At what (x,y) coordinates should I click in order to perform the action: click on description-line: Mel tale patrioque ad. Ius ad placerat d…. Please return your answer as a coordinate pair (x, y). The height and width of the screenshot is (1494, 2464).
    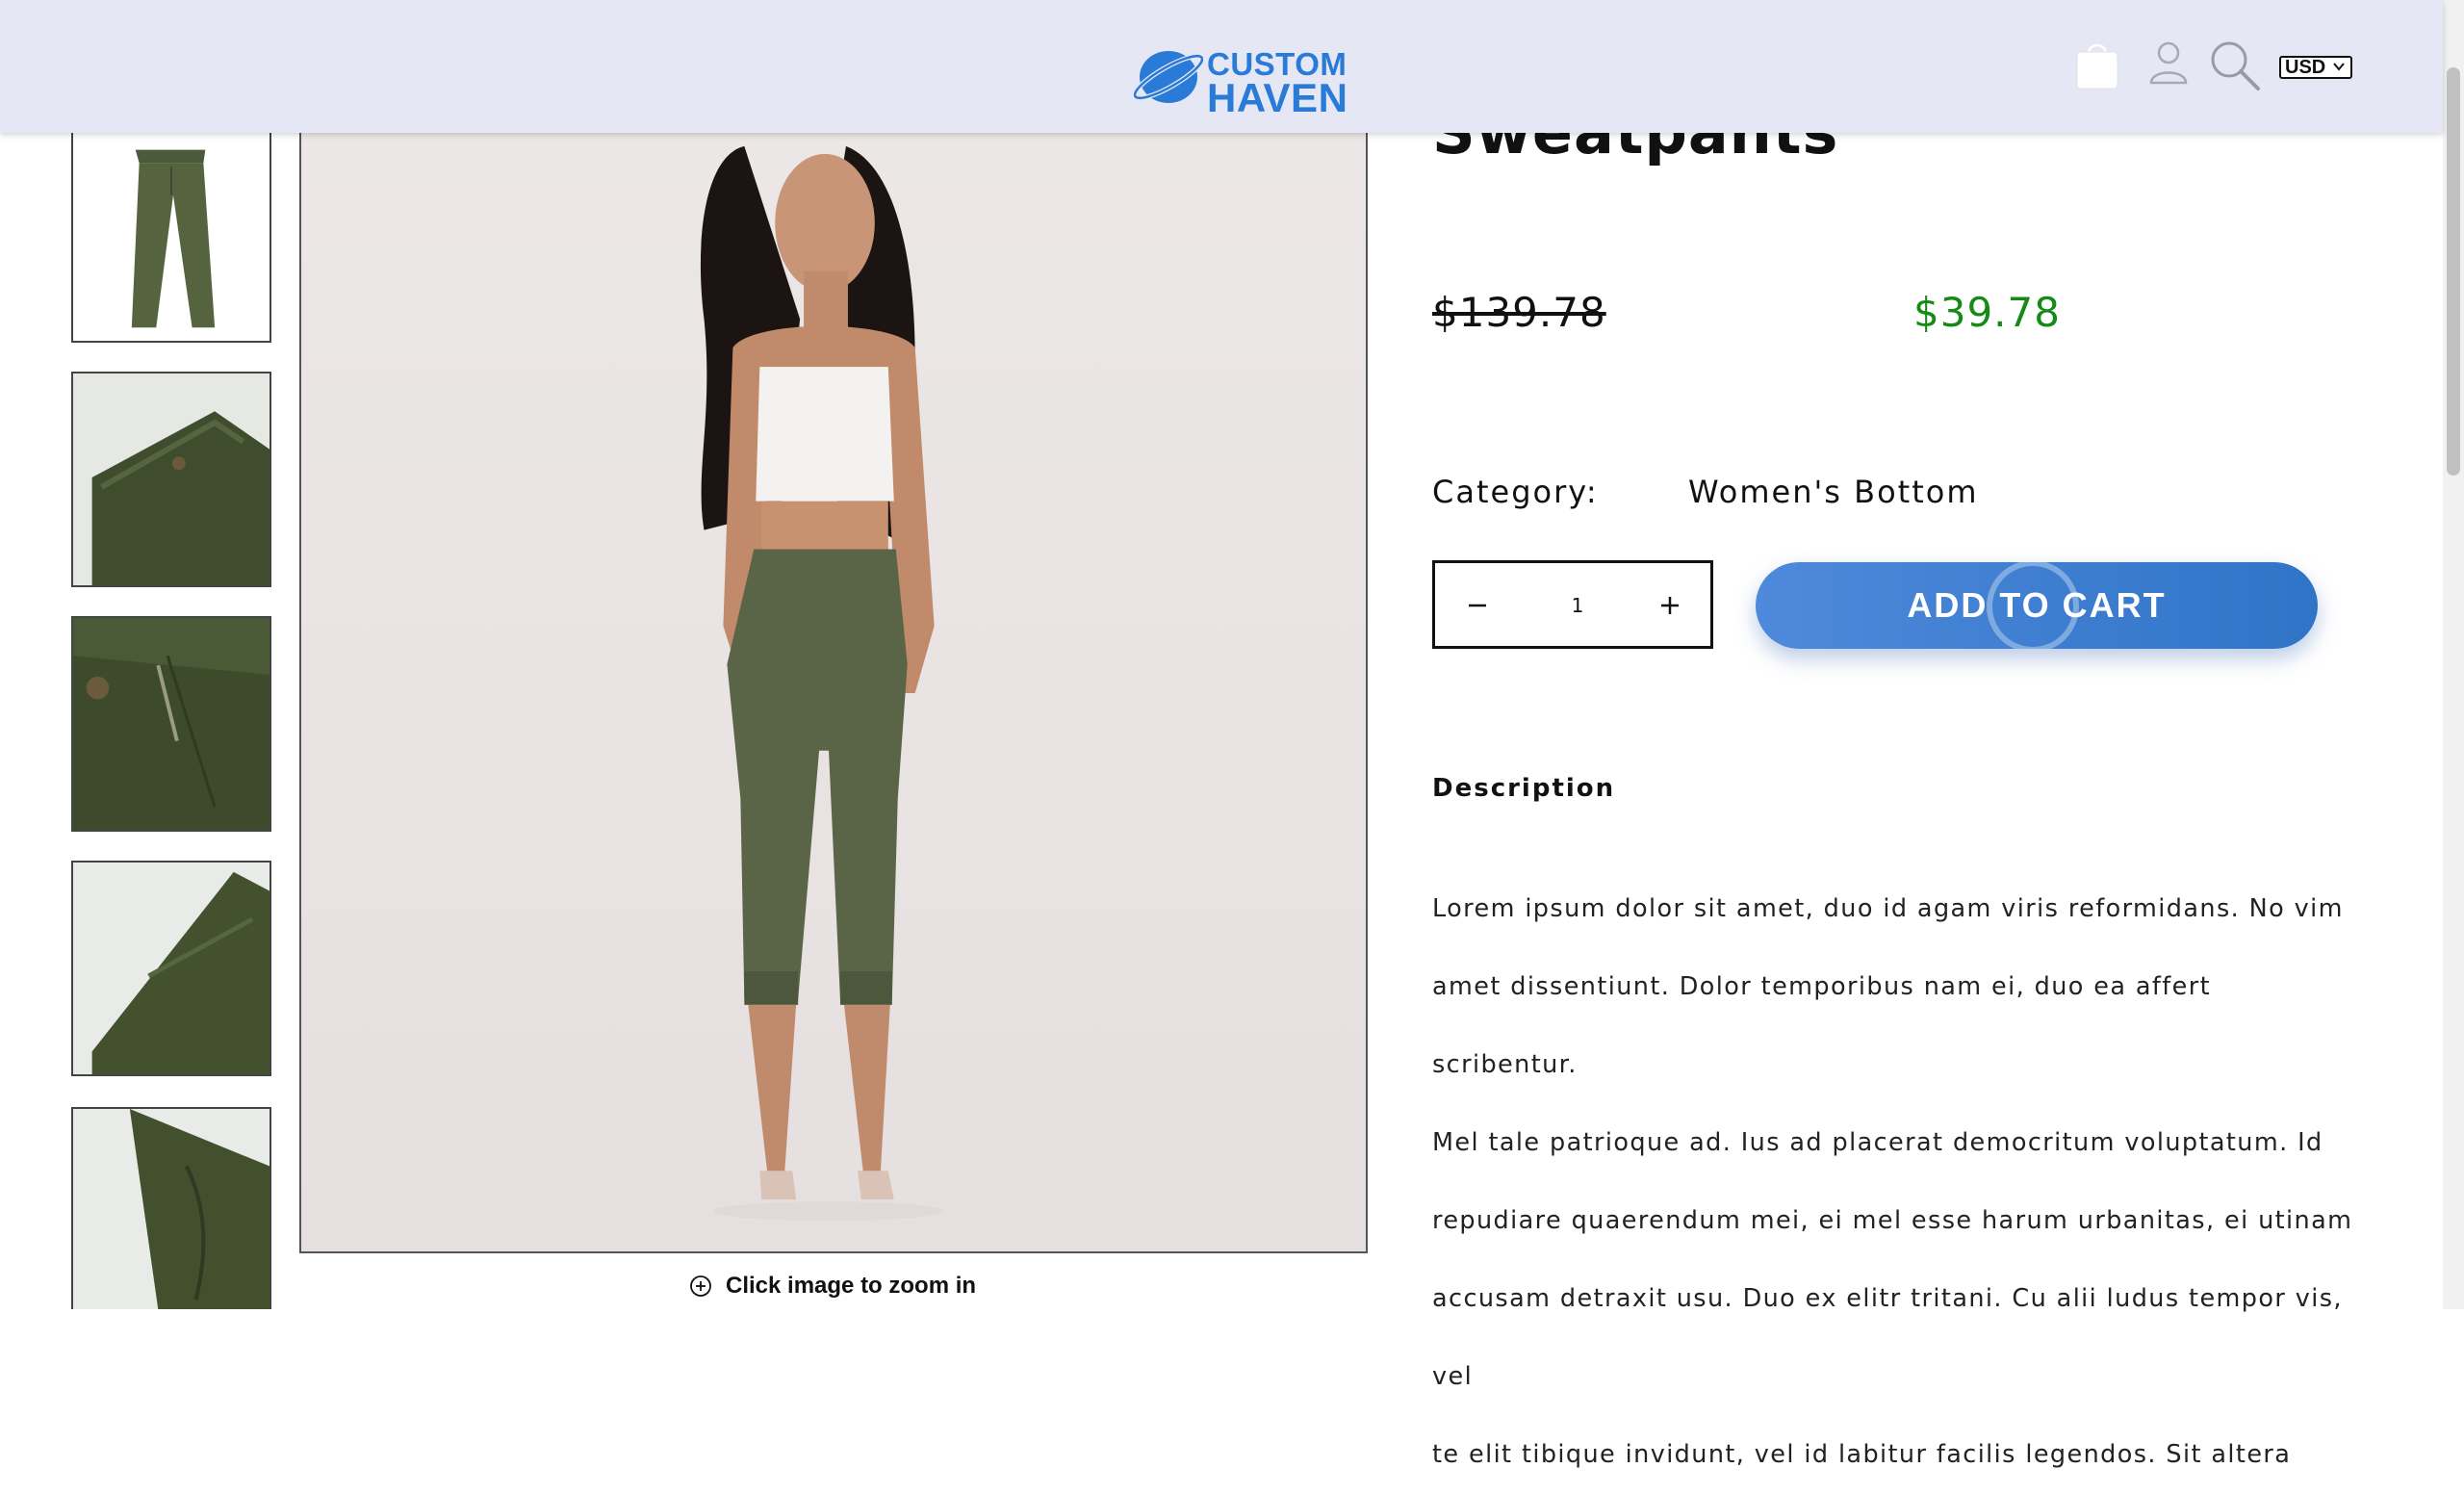
    Looking at the image, I should click on (1877, 1142).